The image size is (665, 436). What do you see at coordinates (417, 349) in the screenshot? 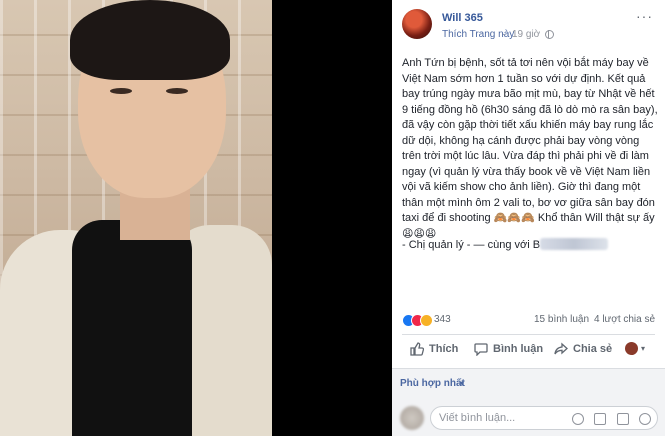
I see `thumbs-up-icon` at bounding box center [417, 349].